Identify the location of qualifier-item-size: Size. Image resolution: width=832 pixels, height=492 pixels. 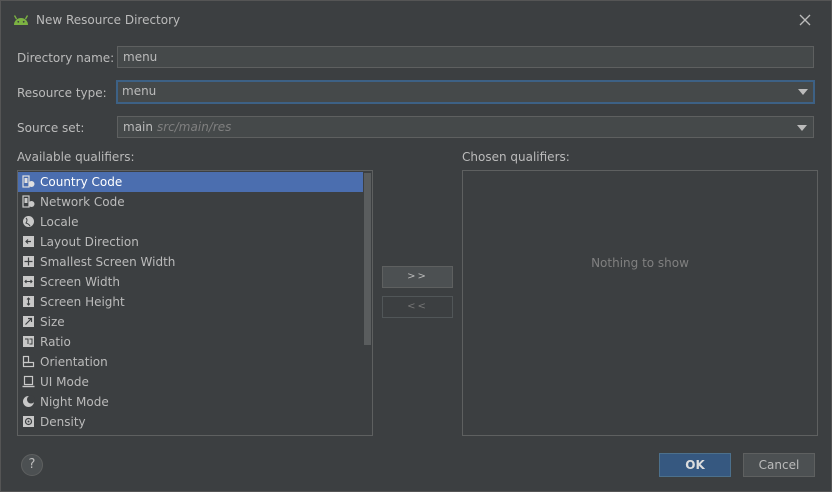
(190, 322).